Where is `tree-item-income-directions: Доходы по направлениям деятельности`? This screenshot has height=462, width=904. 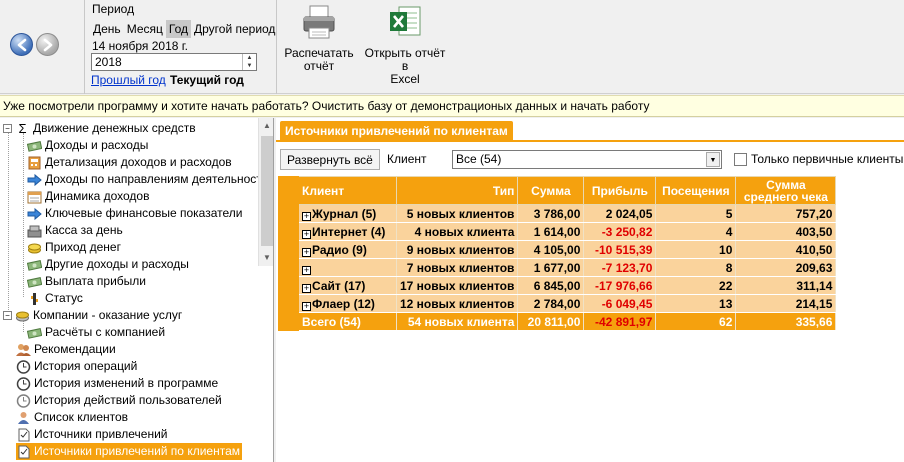 tree-item-income-directions: Доходы по направлениям деятельности is located at coordinates (147, 179).